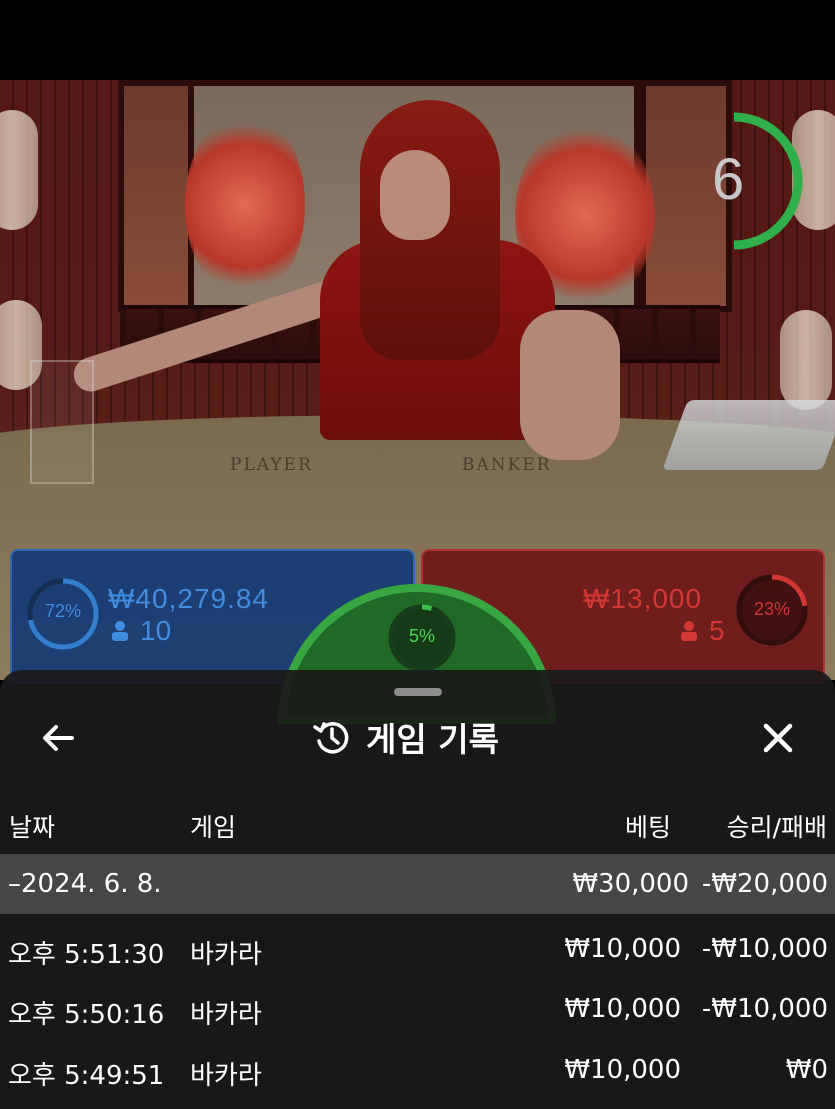  What do you see at coordinates (728, 179) in the screenshot?
I see `countdown-number: 6` at bounding box center [728, 179].